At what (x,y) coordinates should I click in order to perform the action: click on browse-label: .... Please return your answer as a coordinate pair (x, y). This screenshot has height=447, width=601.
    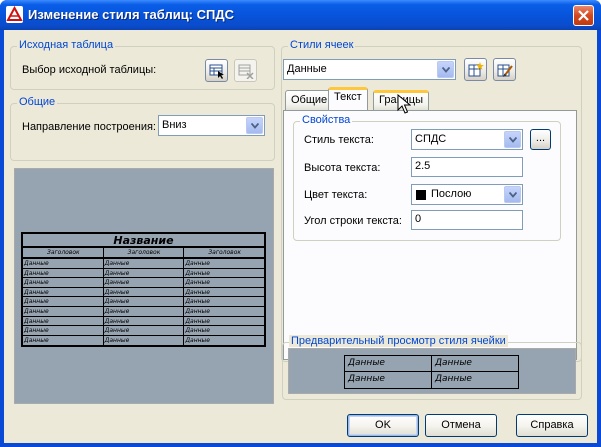
    Looking at the image, I should click on (540, 138).